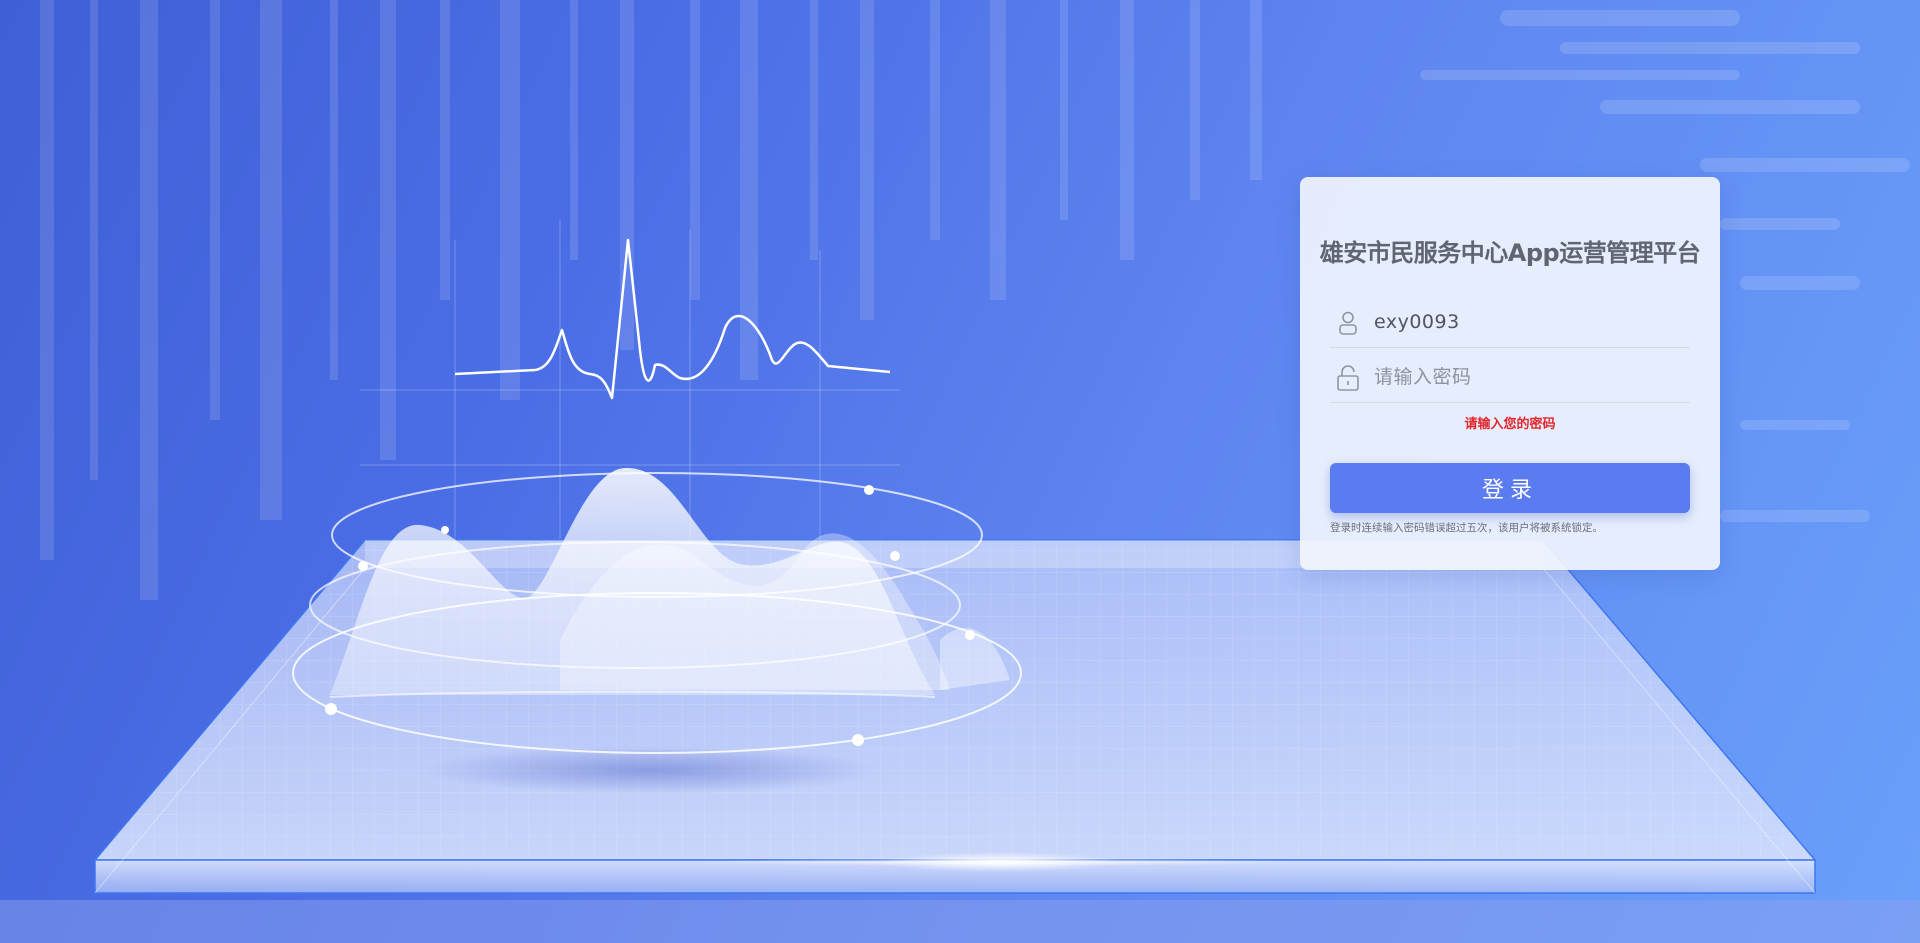  What do you see at coordinates (1348, 378) in the screenshot?
I see `lock-icon` at bounding box center [1348, 378].